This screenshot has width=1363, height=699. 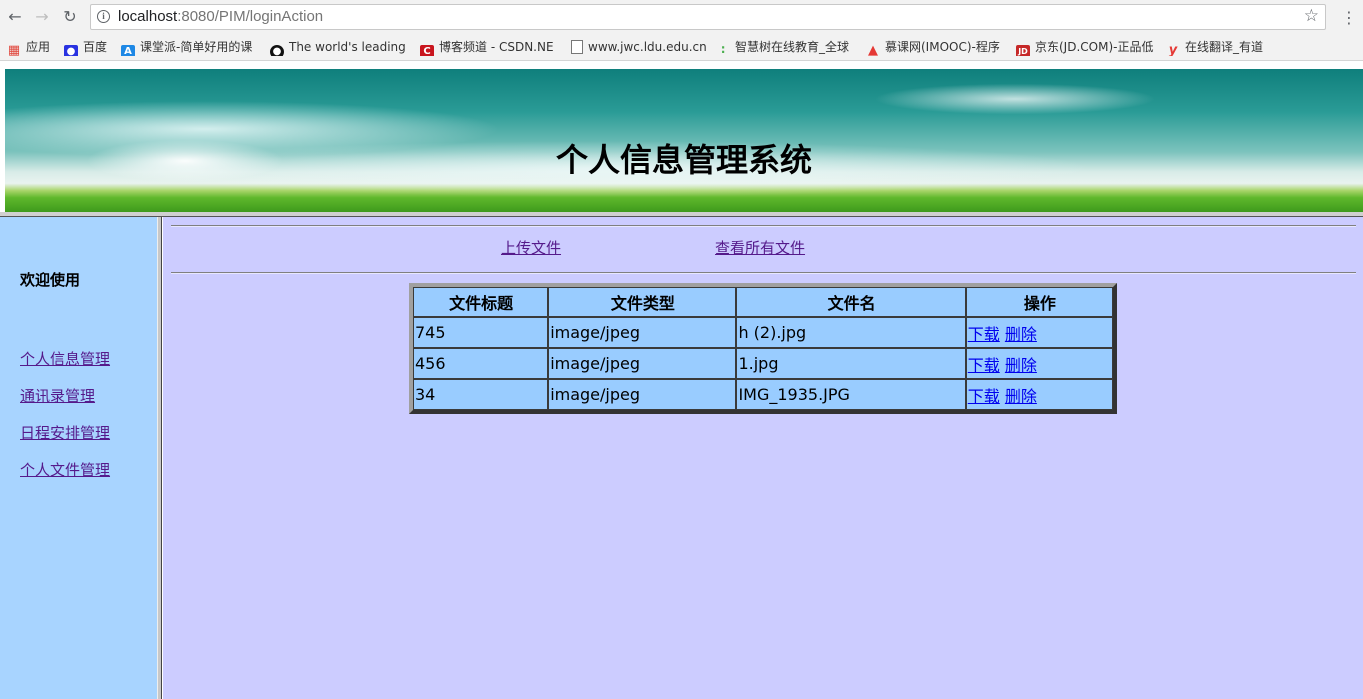 I want to click on cell-filename: IMG_1935.JPG, so click(x=851, y=394).